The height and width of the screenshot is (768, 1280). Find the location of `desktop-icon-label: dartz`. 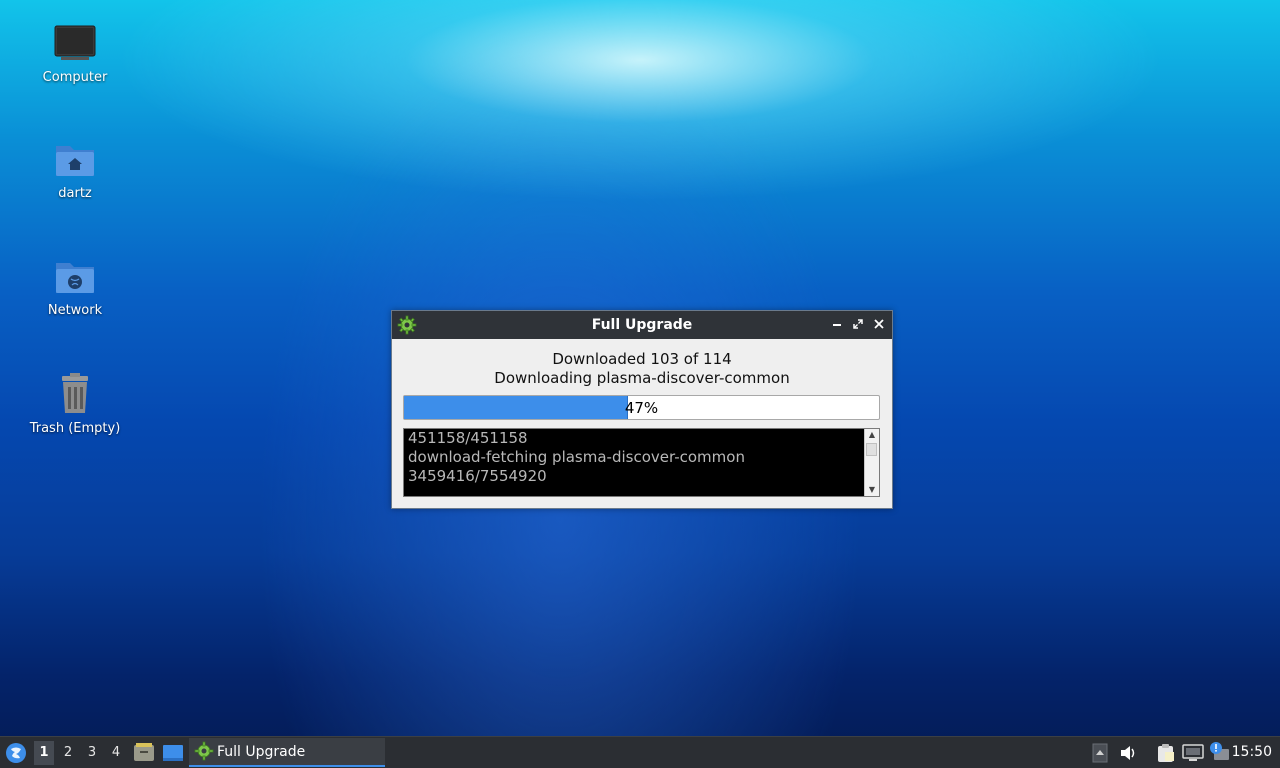

desktop-icon-label: dartz is located at coordinates (75, 193).